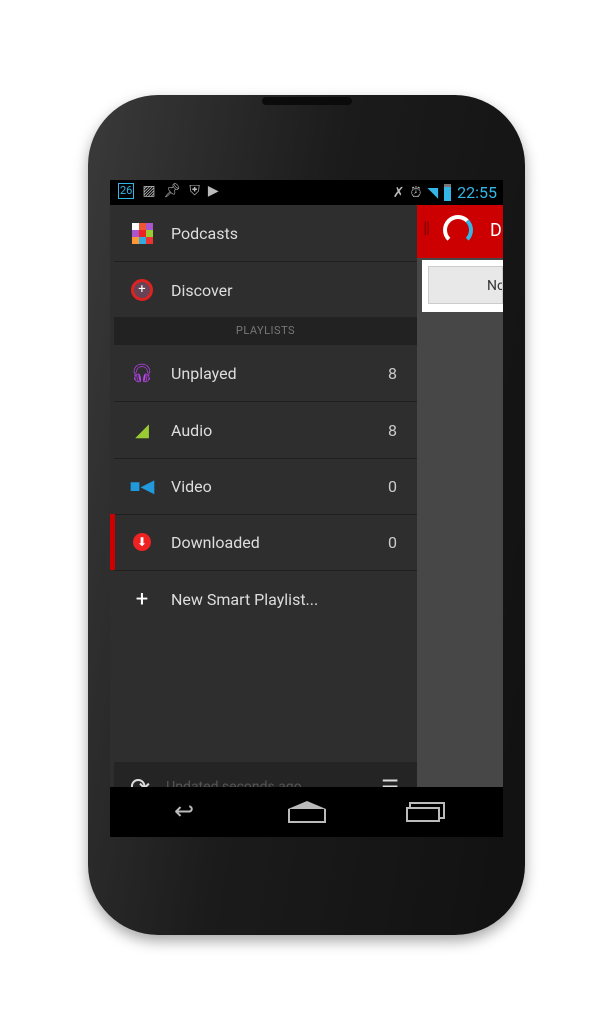 The height and width of the screenshot is (1024, 613). What do you see at coordinates (204, 233) in the screenshot?
I see `drawer-item-label: Podcasts` at bounding box center [204, 233].